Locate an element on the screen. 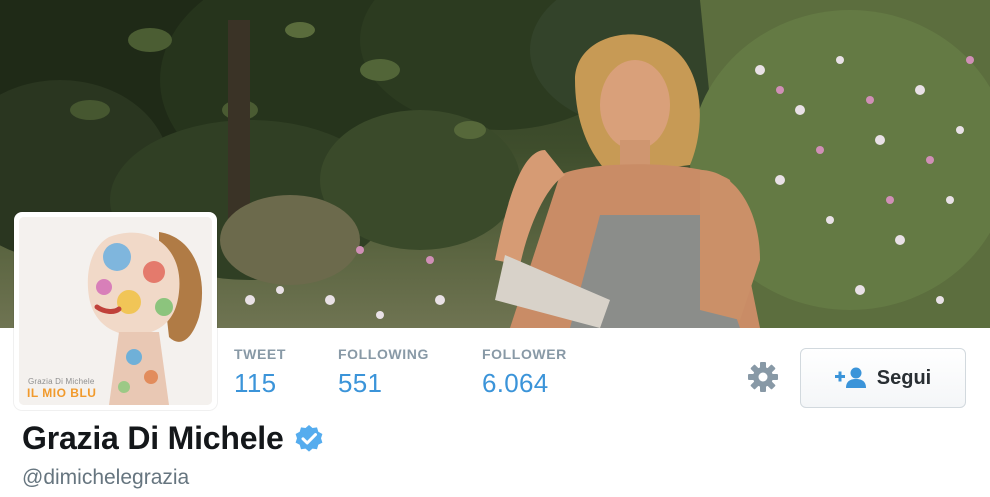 This screenshot has width=990, height=497. stat-label: FOLLOWING is located at coordinates (383, 354).